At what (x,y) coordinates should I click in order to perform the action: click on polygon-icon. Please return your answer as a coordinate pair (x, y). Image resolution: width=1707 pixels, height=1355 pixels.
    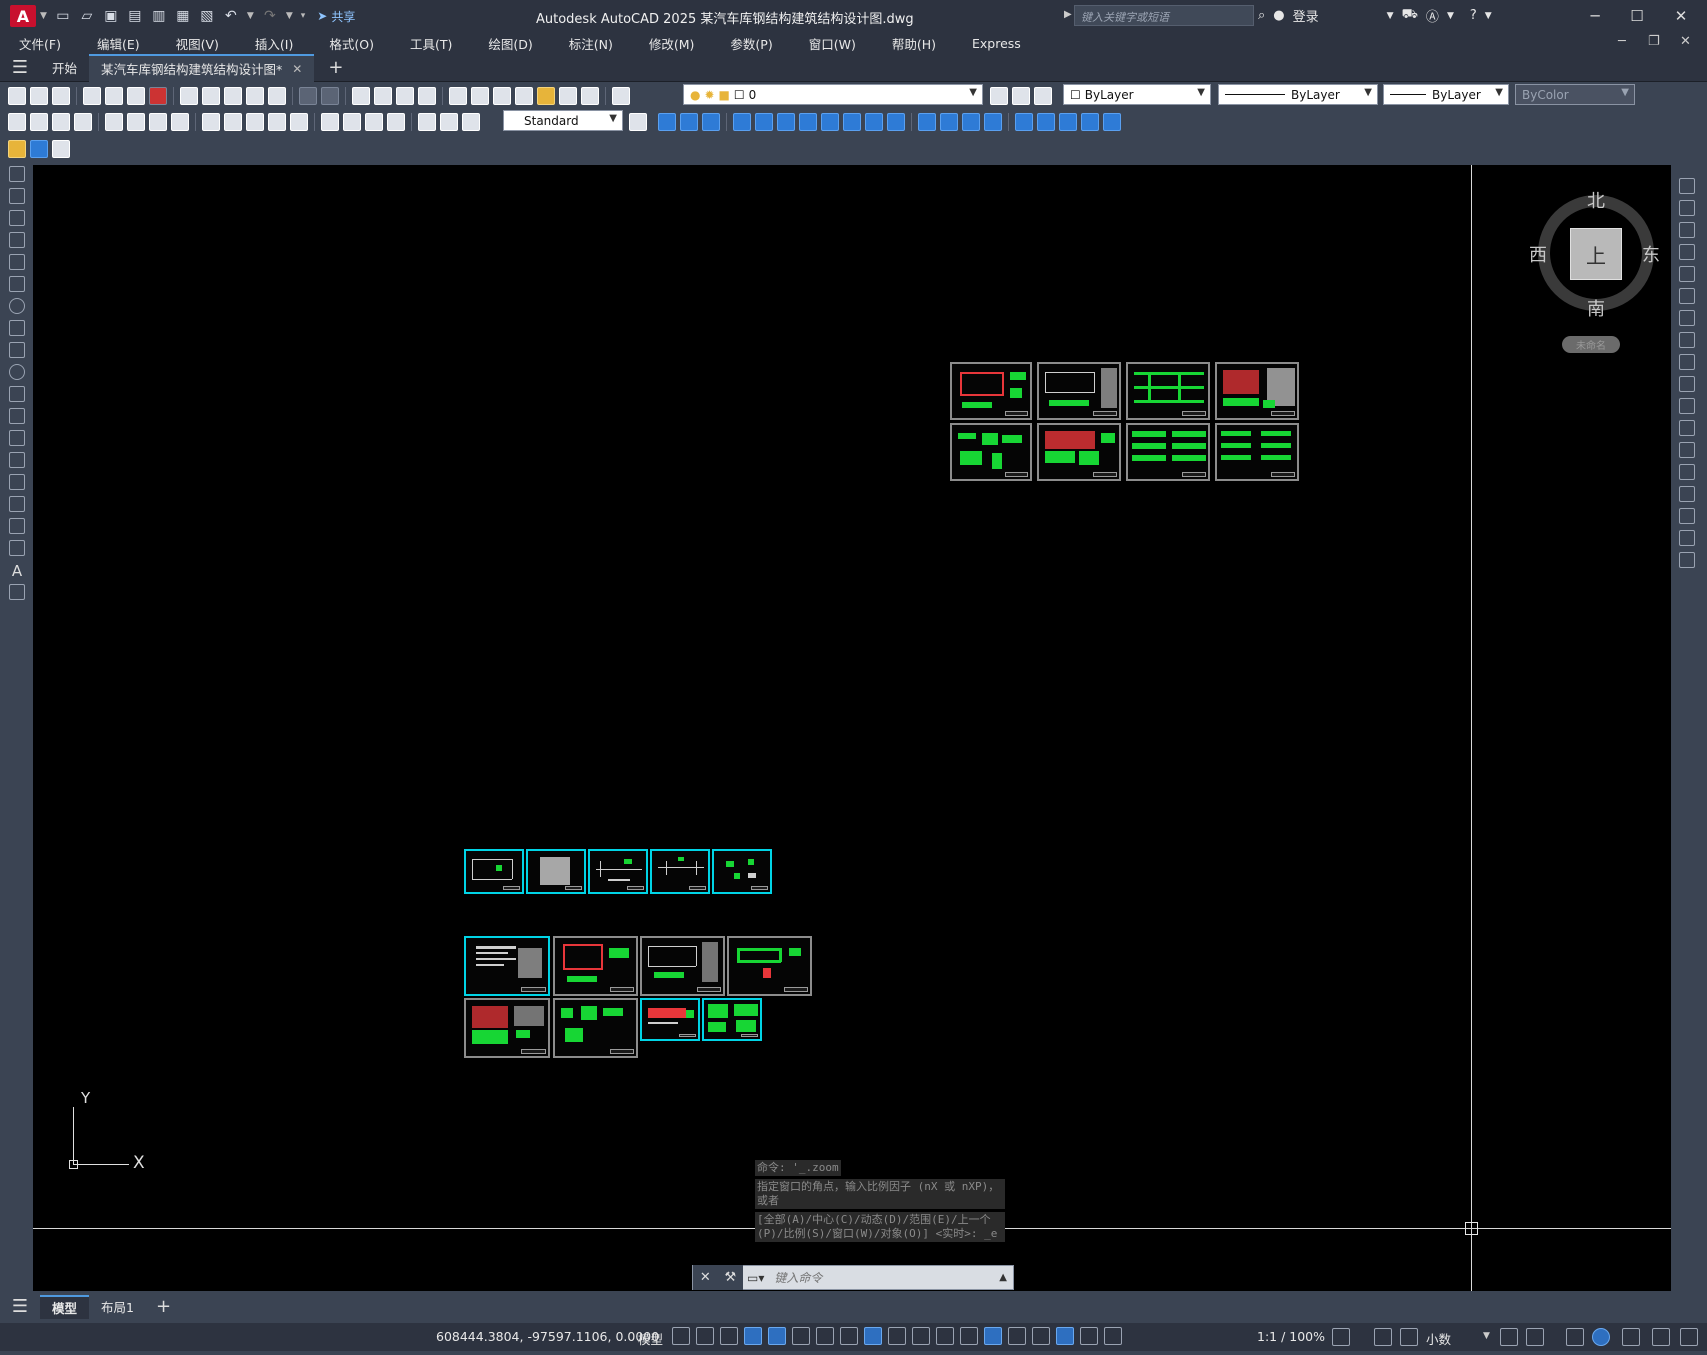
    Looking at the image, I should click on (17, 240).